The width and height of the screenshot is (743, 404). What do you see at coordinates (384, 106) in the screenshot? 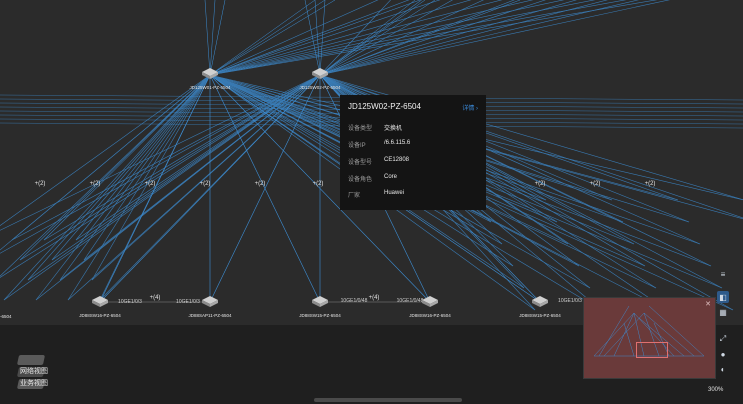
I see `tooltip-title: JD125W02-PZ-6504` at bounding box center [384, 106].